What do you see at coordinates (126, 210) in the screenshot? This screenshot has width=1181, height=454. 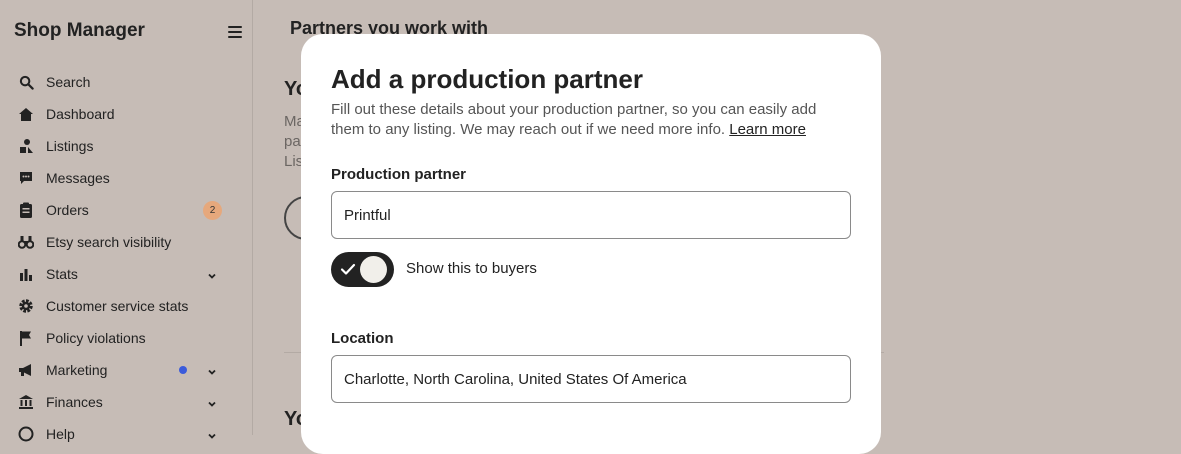 I see `sidebar-item-orders: Orders 2` at bounding box center [126, 210].